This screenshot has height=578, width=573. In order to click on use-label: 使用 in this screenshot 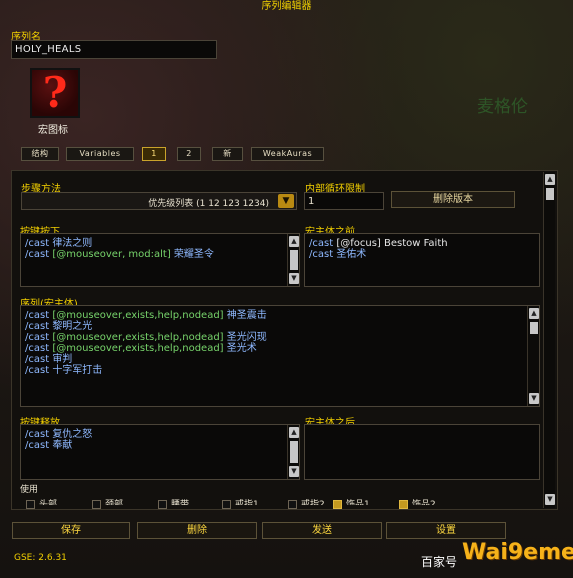, I will do `click(29, 490)`.